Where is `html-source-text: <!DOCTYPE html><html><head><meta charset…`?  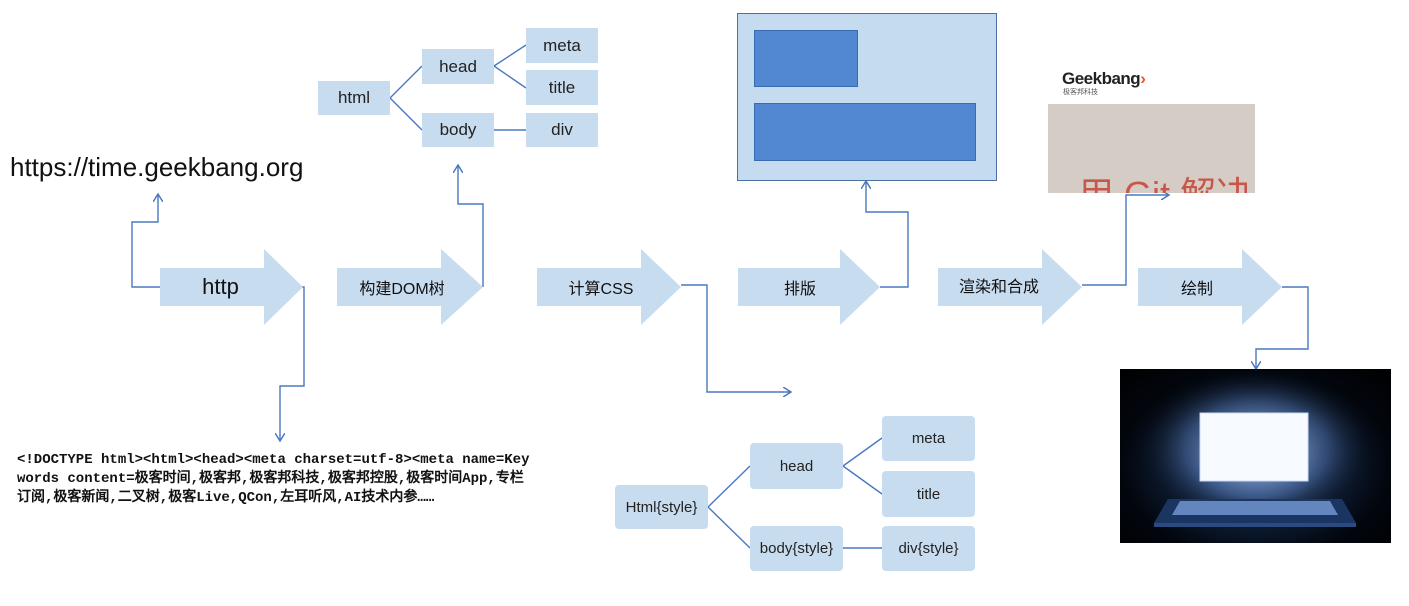 html-source-text: <!DOCTYPE html><html><head><meta charset… is located at coordinates (273, 479).